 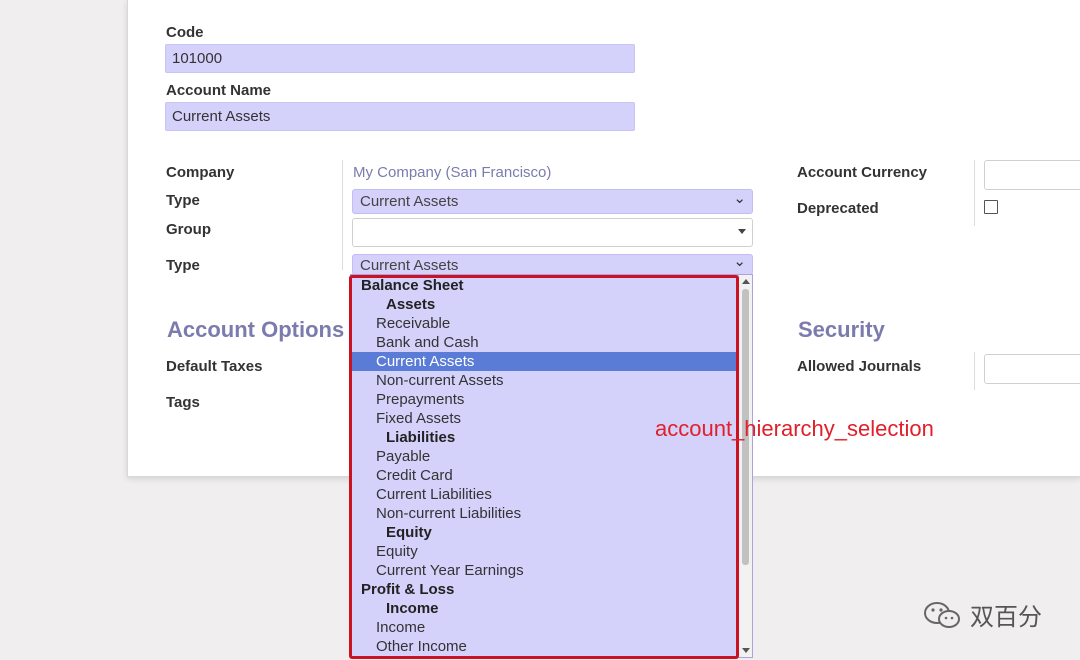 What do you see at coordinates (544, 399) in the screenshot?
I see `dropdown-option: Prepayments` at bounding box center [544, 399].